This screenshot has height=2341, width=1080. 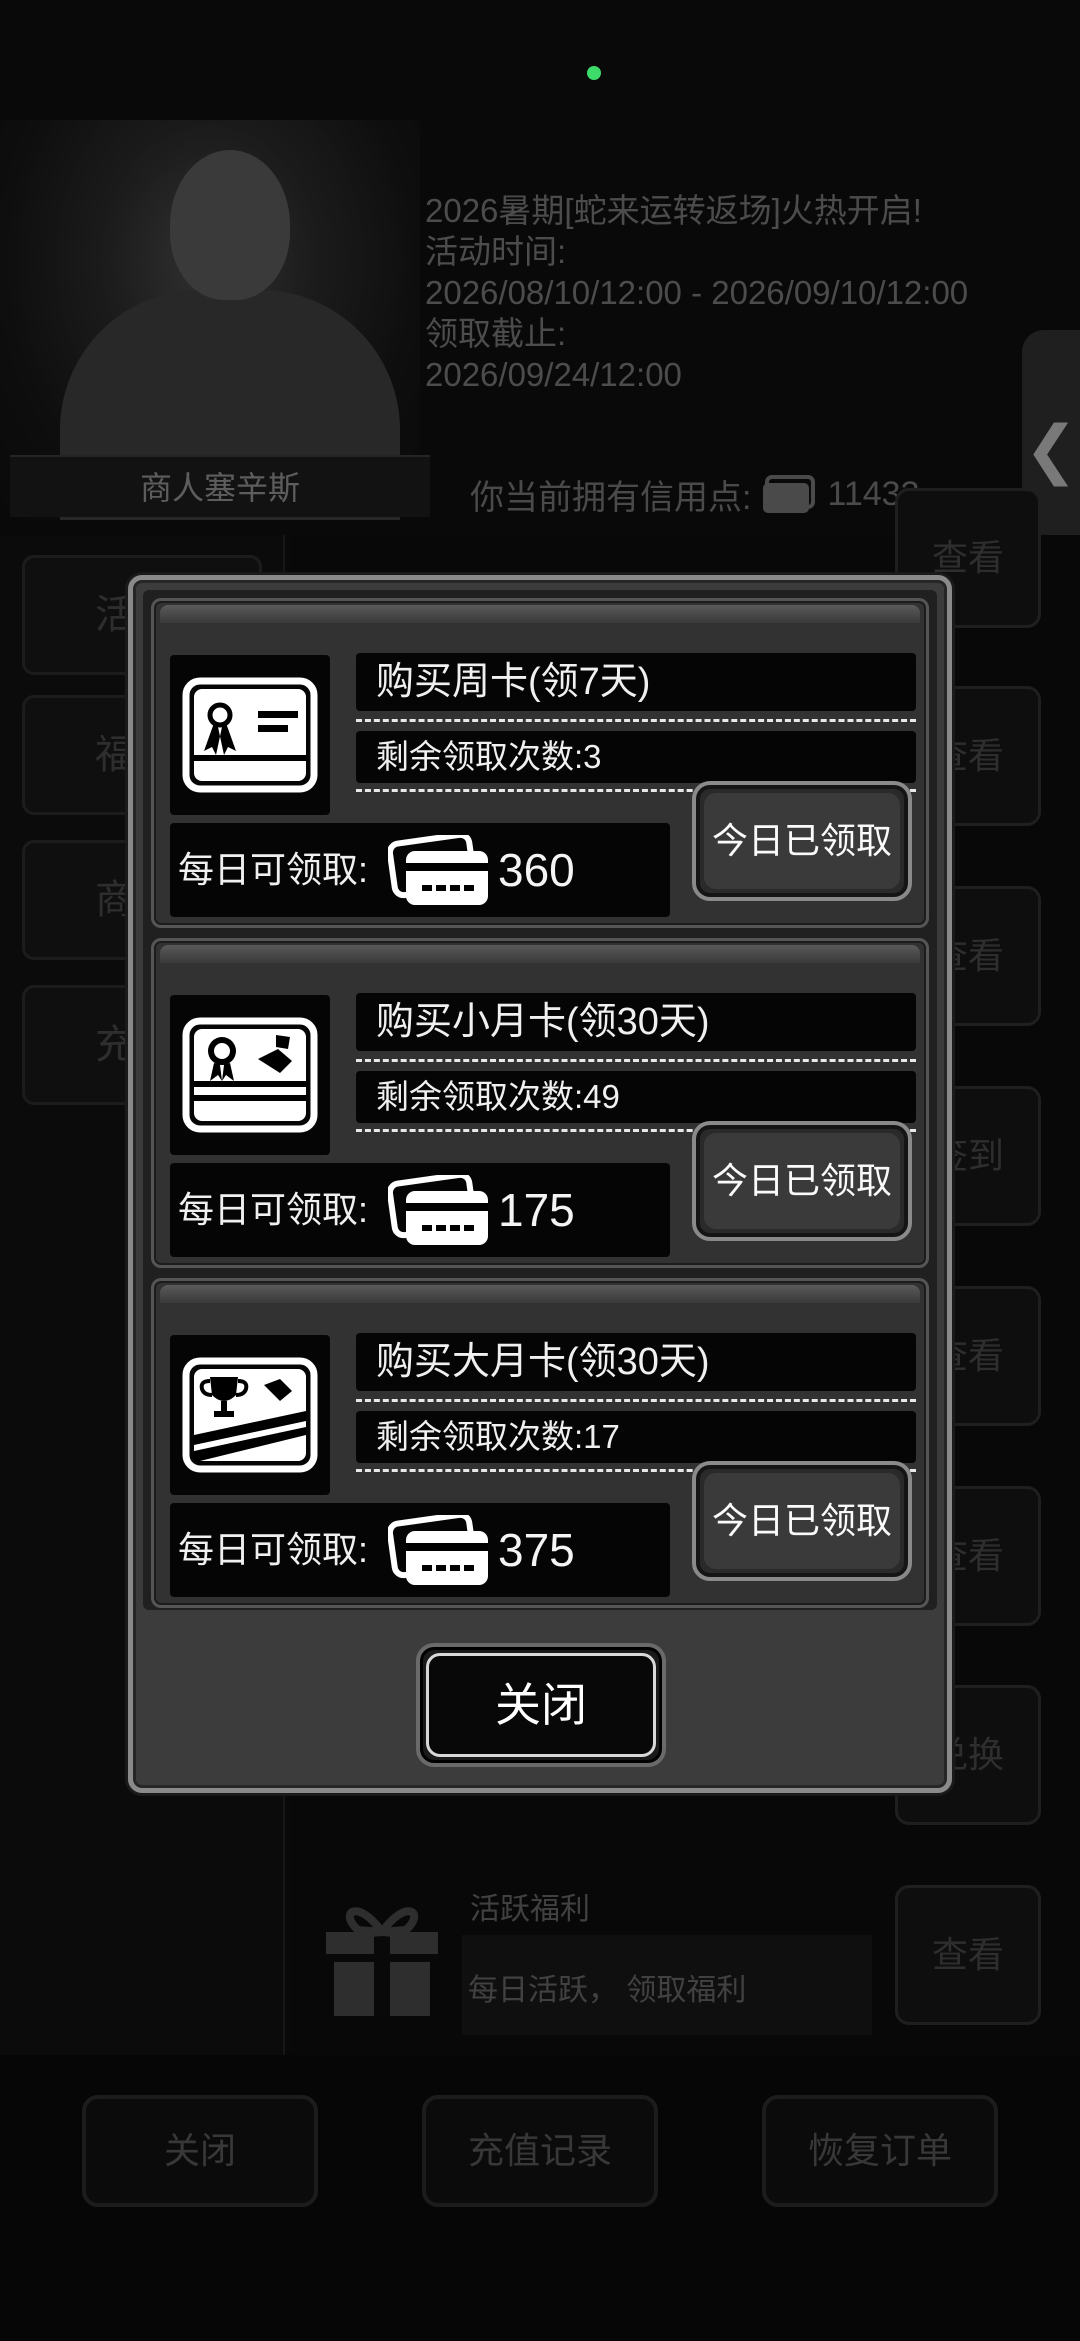 What do you see at coordinates (636, 682) in the screenshot?
I see `card-title: 购买周卡(领7天)` at bounding box center [636, 682].